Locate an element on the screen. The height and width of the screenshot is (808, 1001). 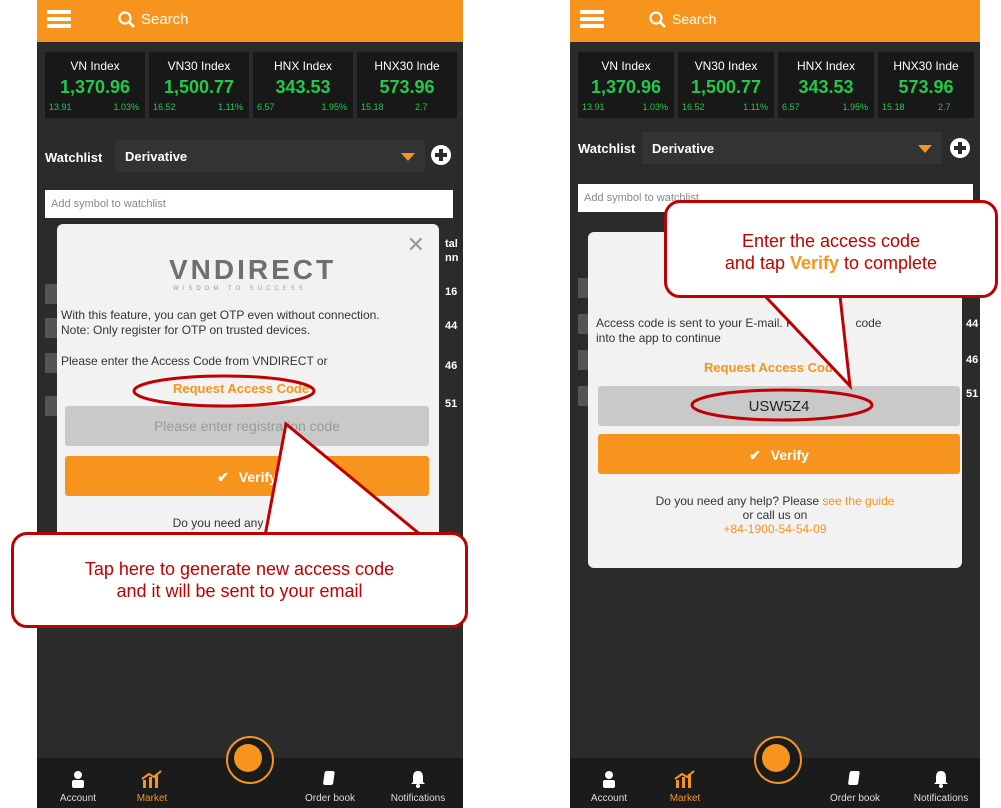
index-name: HNX Index is located at coordinates (303, 66).